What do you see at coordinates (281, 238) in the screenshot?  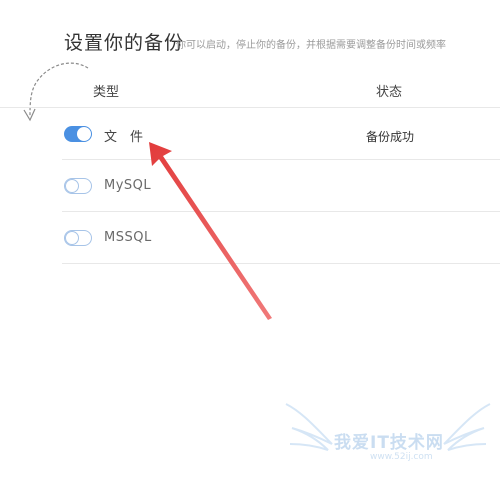 I see `backup-row-mssql: MSSQL` at bounding box center [281, 238].